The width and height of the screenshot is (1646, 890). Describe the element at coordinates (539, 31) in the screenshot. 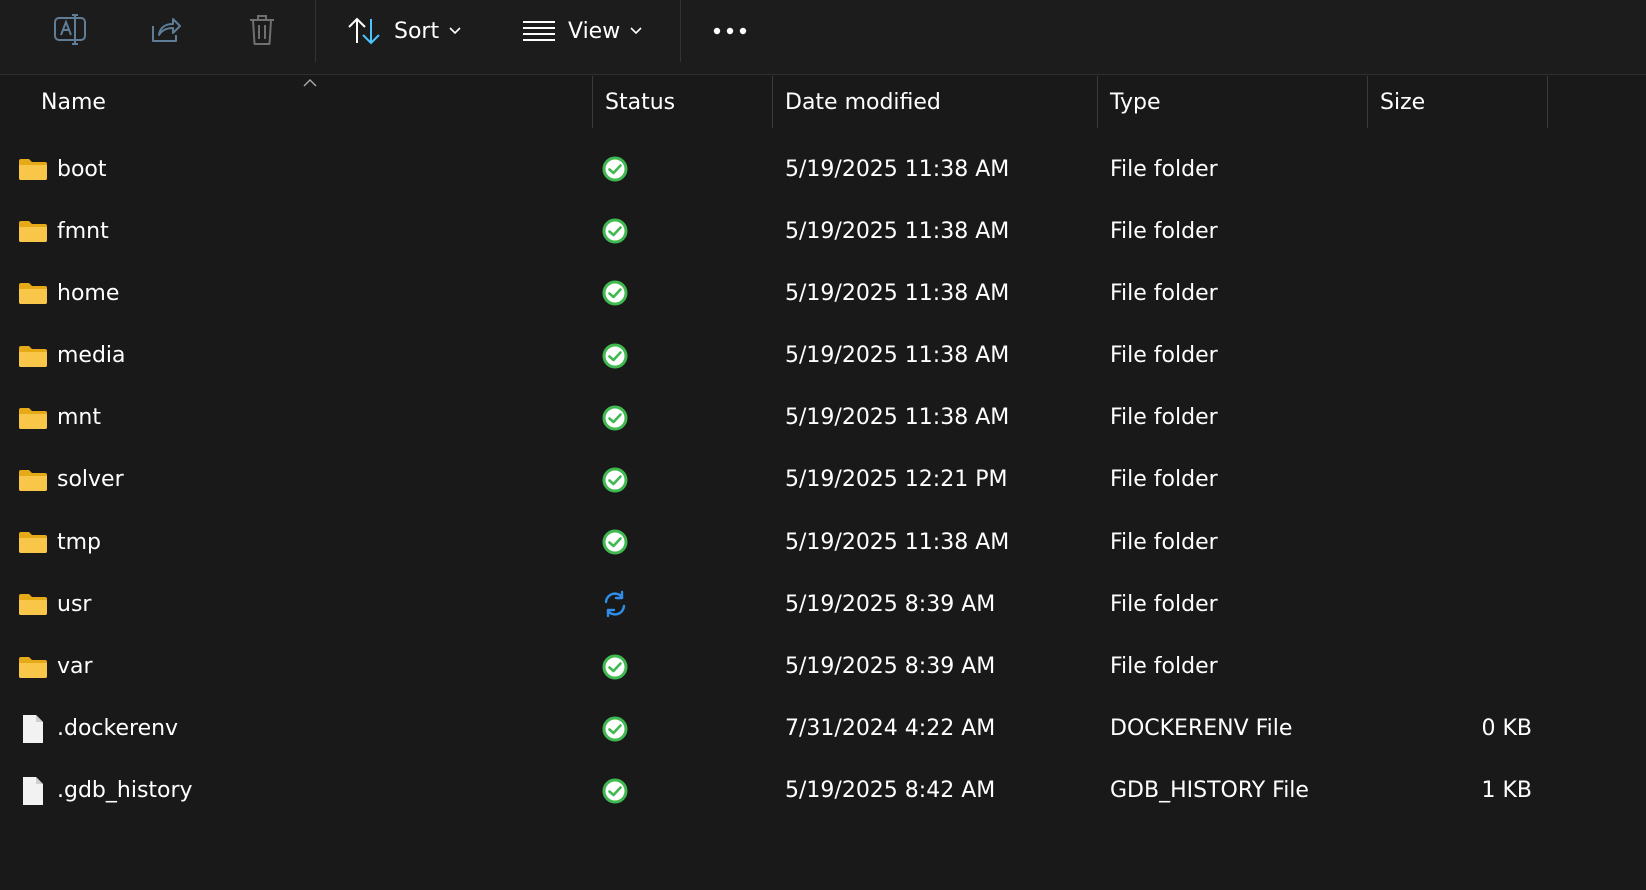

I see `view-icon` at that location.